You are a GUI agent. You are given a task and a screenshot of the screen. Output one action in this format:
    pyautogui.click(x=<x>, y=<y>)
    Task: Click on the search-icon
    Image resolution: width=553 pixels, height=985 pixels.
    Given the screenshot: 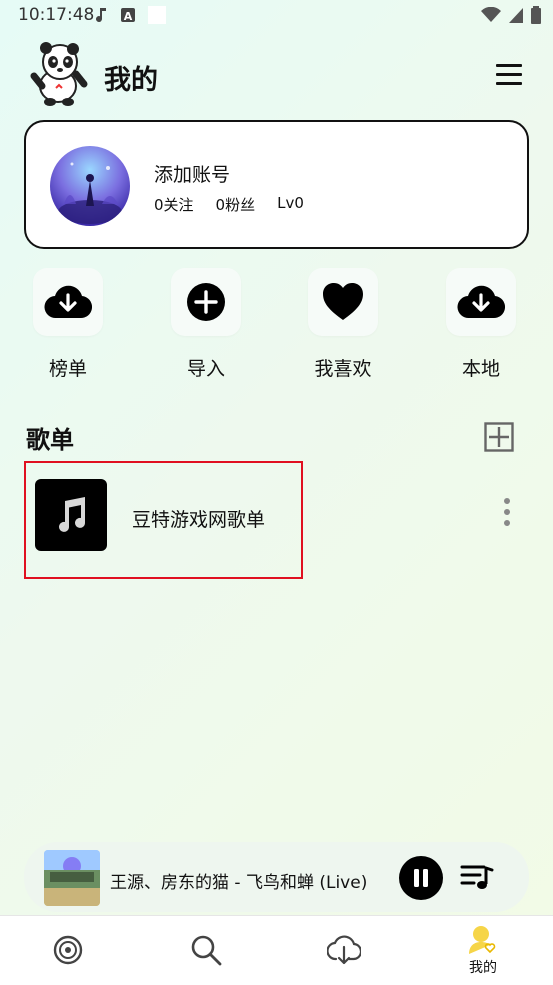 What is the action you would take?
    pyautogui.click(x=206, y=950)
    